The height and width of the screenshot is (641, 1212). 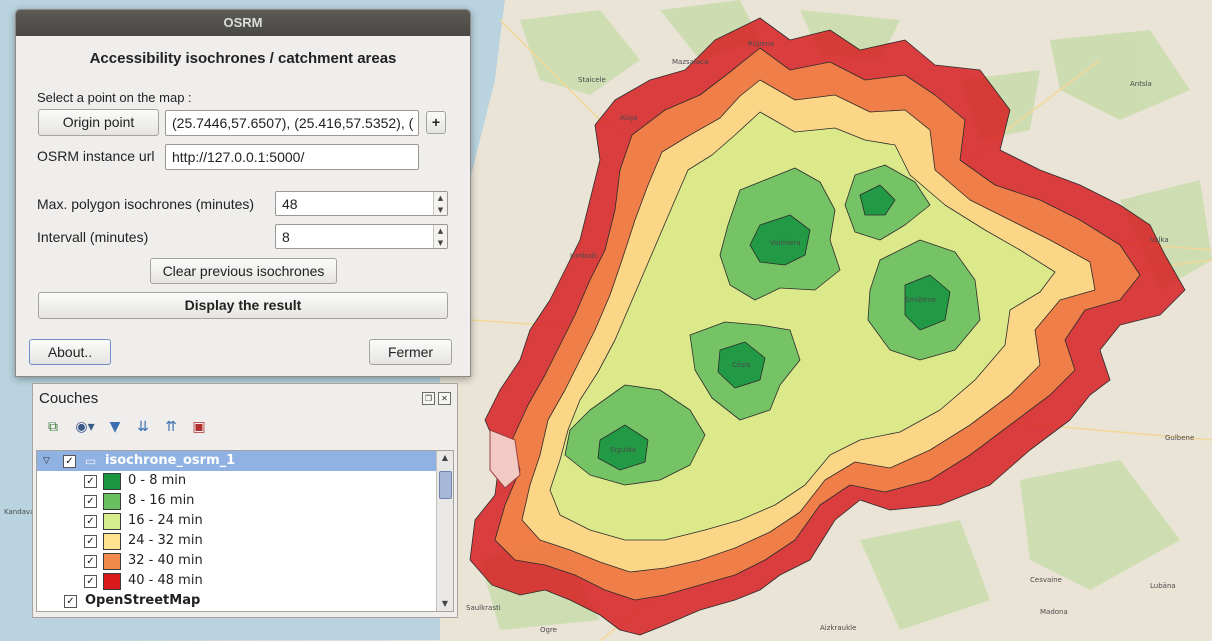 What do you see at coordinates (628, 118) in the screenshot?
I see `town-label: Aloja` at bounding box center [628, 118].